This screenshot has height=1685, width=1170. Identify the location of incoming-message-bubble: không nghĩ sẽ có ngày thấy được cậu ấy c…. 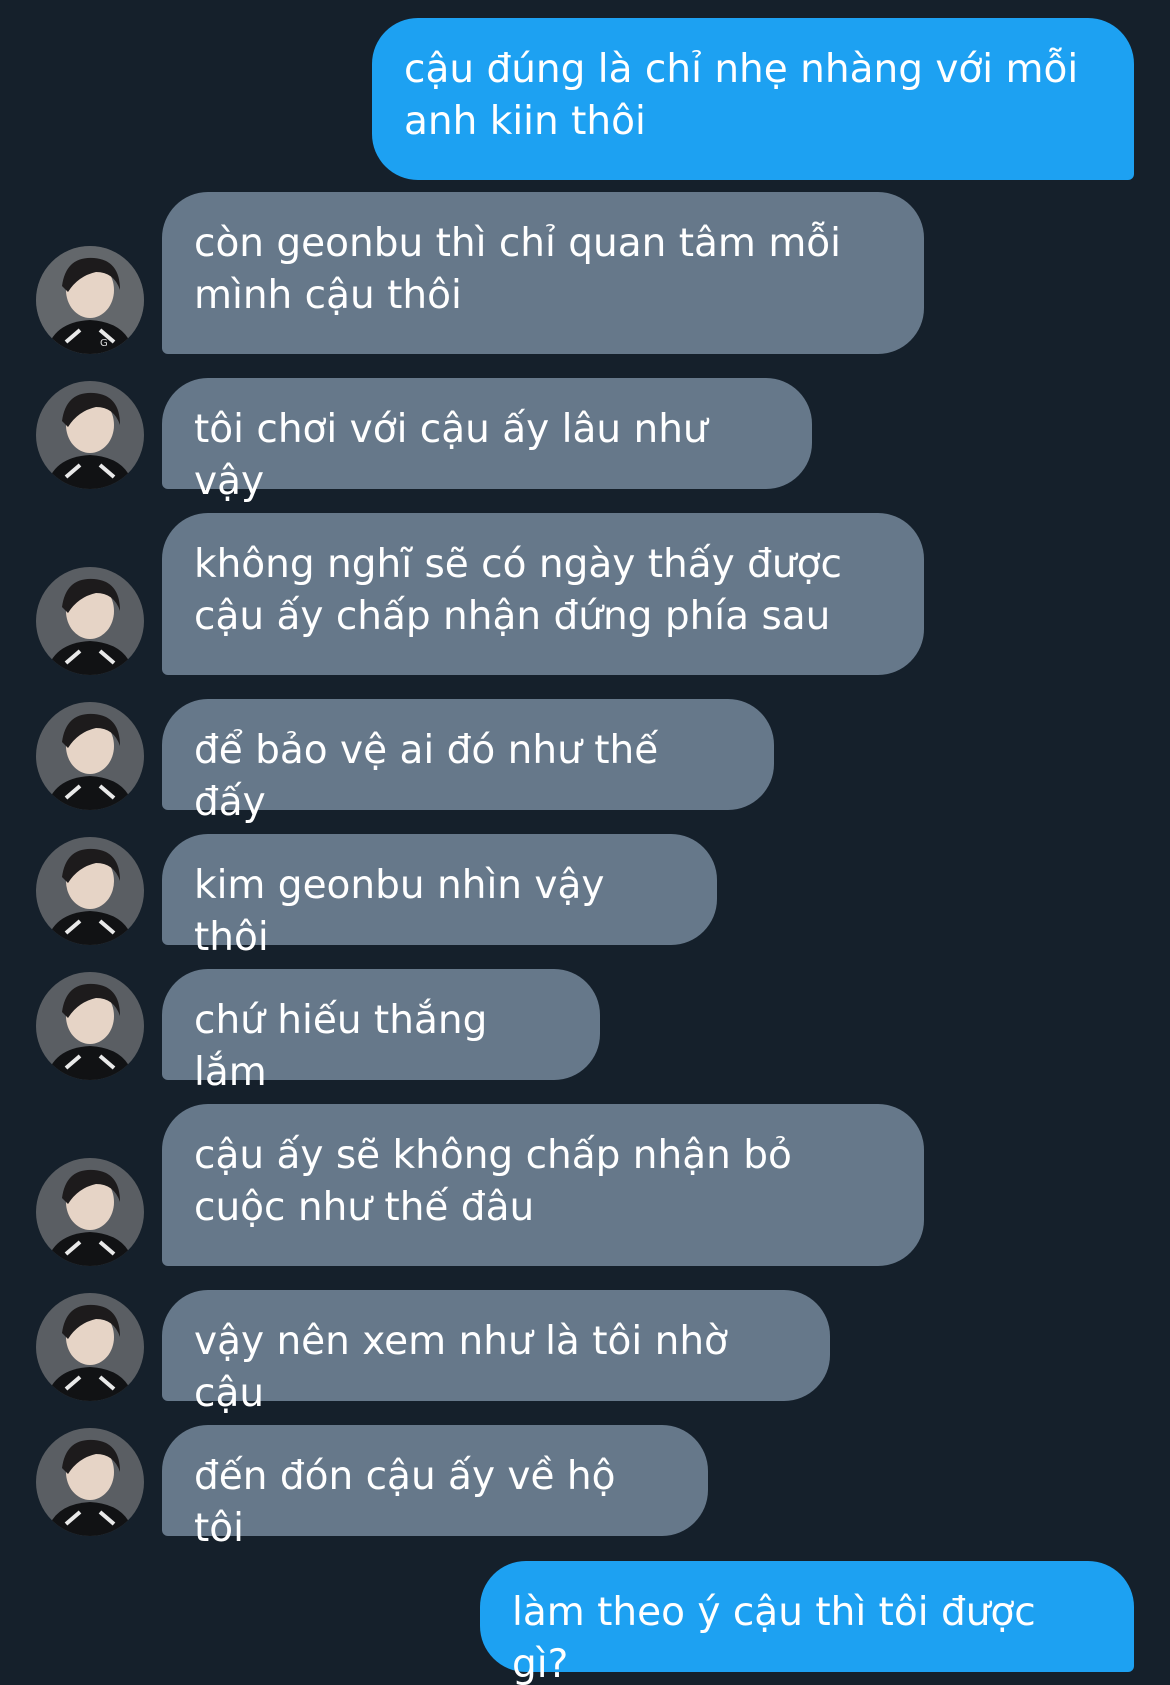
(543, 594).